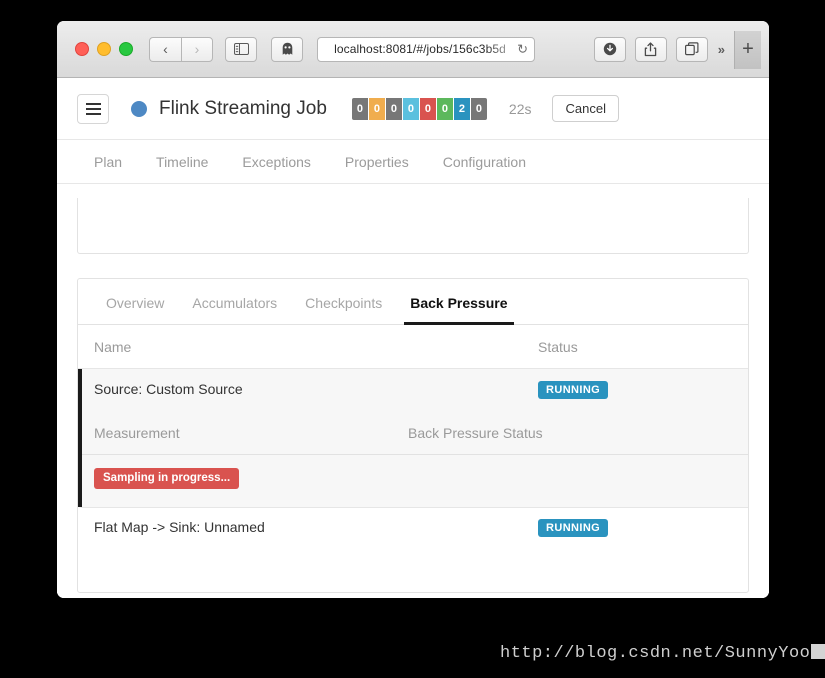 This screenshot has width=825, height=678. Describe the element at coordinates (461, 108) in the screenshot. I see `status-badge: 2` at that location.